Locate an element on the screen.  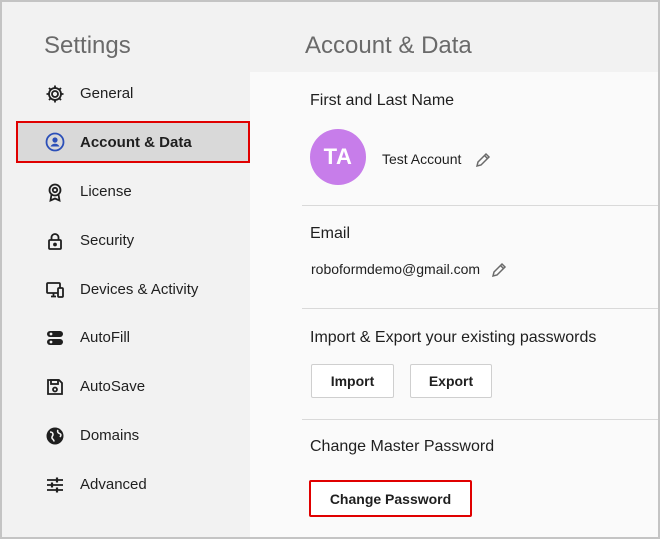
change-master-password-heading: Change Master Password is located at coordinates (402, 446).